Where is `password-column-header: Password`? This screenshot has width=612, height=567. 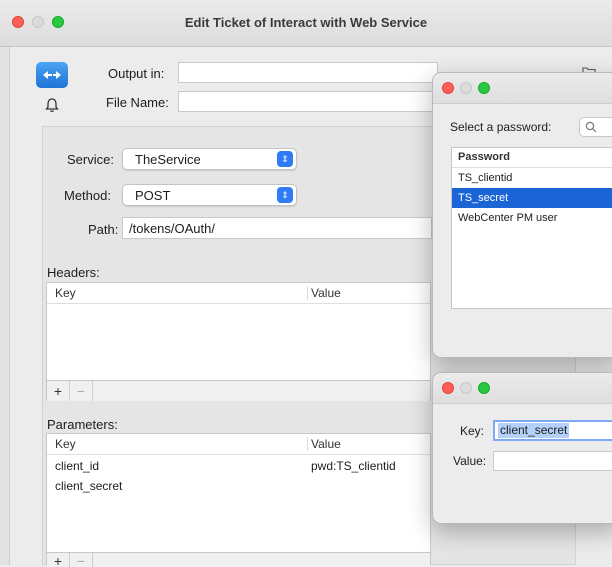 password-column-header: Password is located at coordinates (532, 158).